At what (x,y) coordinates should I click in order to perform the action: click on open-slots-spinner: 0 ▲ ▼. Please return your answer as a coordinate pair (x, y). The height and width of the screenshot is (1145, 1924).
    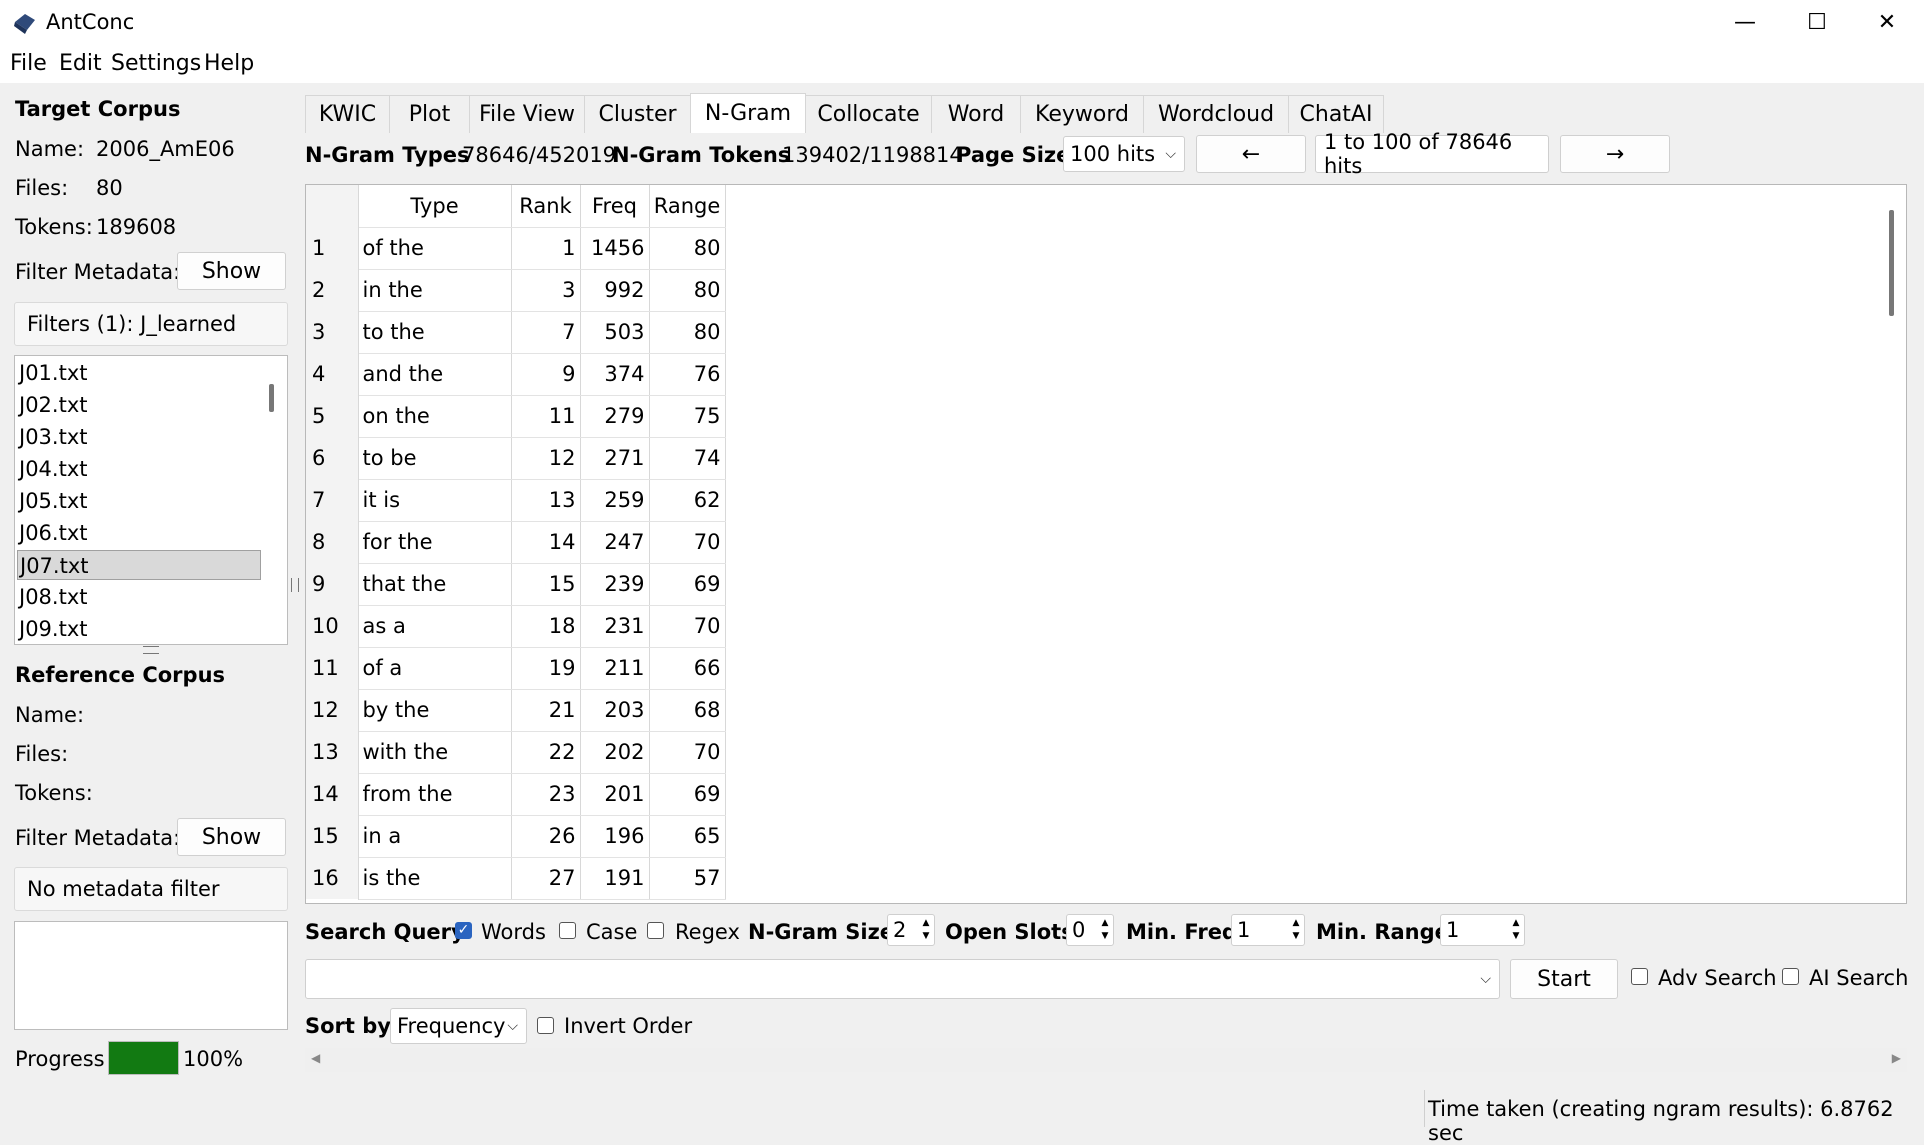
    Looking at the image, I should click on (1090, 930).